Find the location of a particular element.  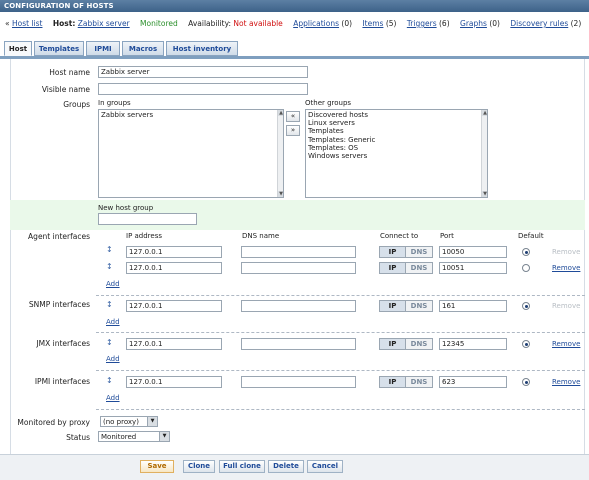

ipmi-ip-input: 127.0.0.1 is located at coordinates (174, 382).